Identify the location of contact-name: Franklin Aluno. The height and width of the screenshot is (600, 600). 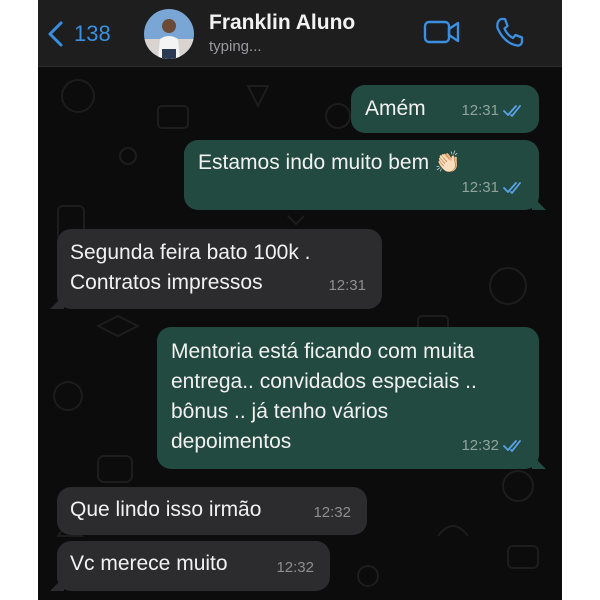
(282, 23).